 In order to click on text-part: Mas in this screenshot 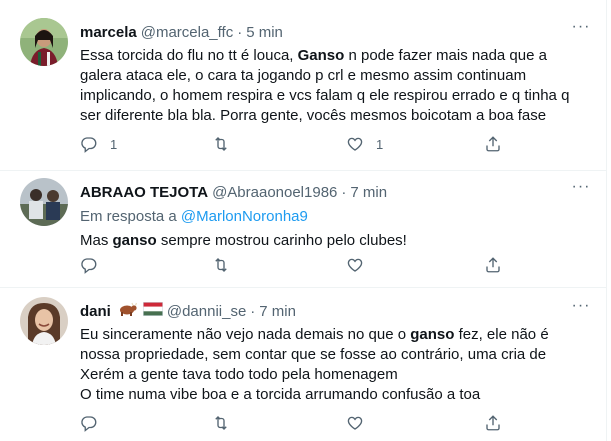, I will do `click(96, 240)`.